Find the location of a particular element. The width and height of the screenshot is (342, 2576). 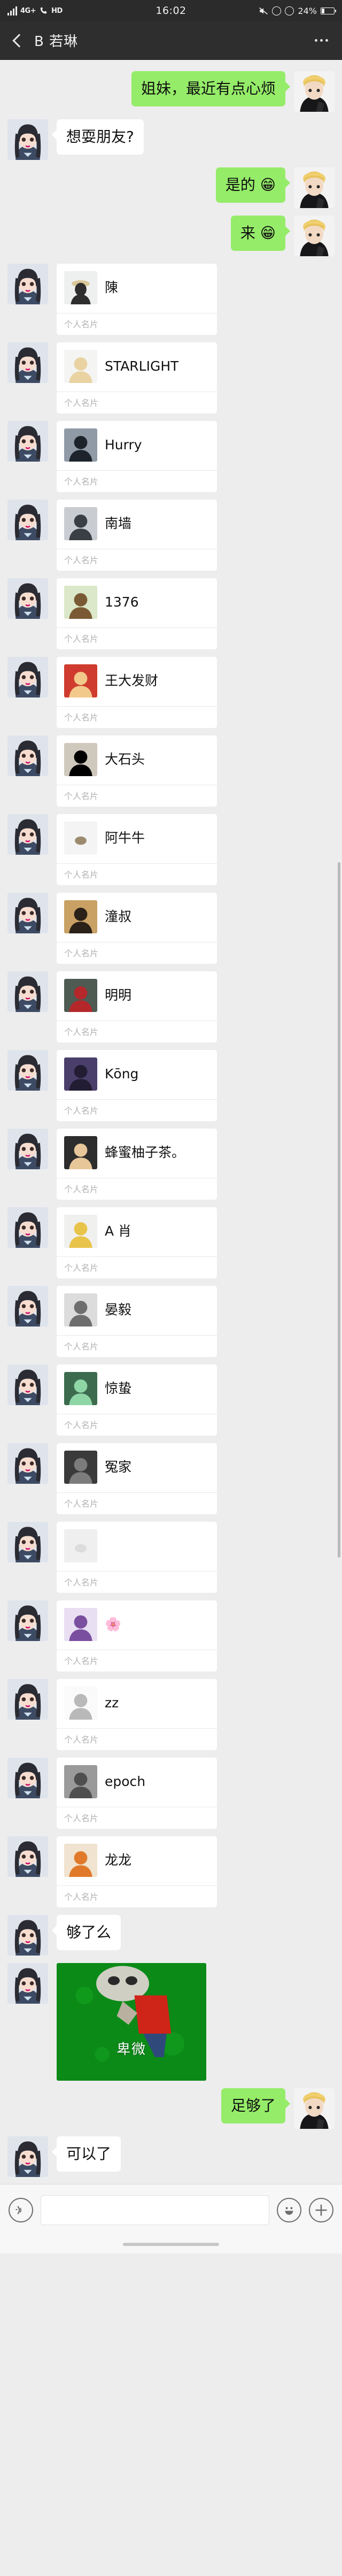

message-input-field is located at coordinates (155, 2210).